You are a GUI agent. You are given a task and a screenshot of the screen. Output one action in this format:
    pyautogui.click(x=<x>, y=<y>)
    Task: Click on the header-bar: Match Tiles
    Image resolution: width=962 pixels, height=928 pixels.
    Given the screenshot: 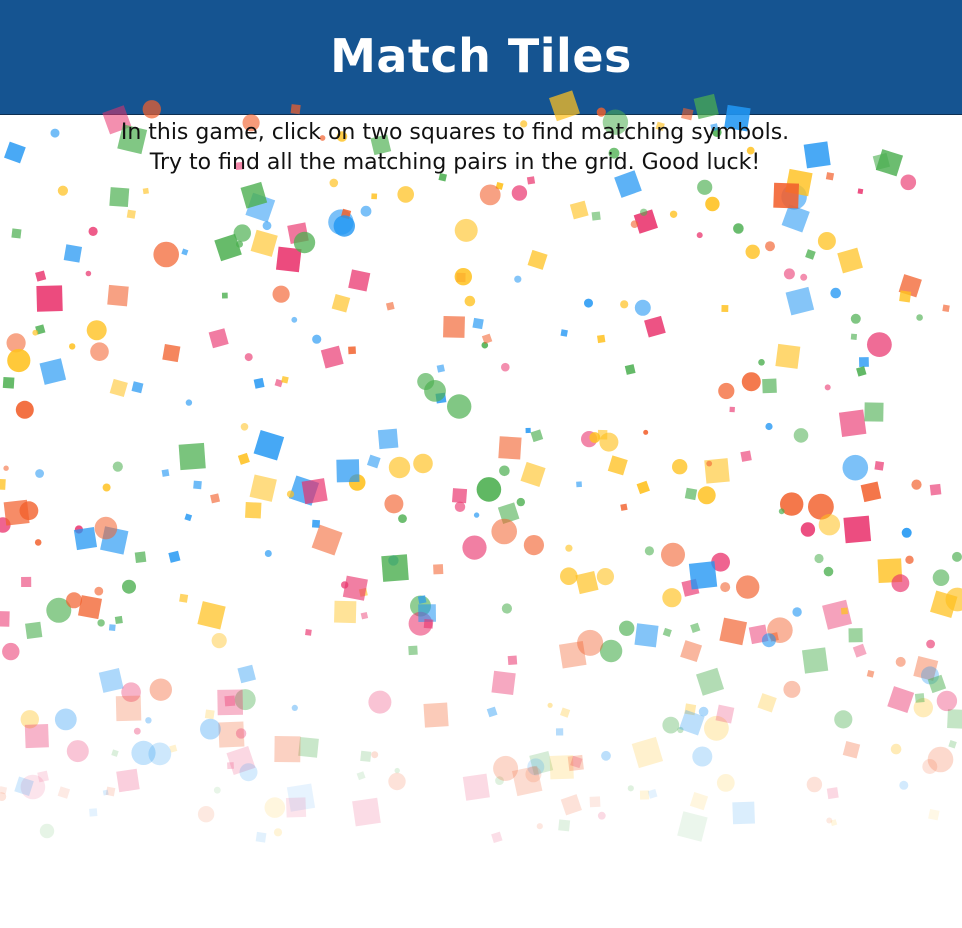 What is the action you would take?
    pyautogui.click(x=481, y=57)
    